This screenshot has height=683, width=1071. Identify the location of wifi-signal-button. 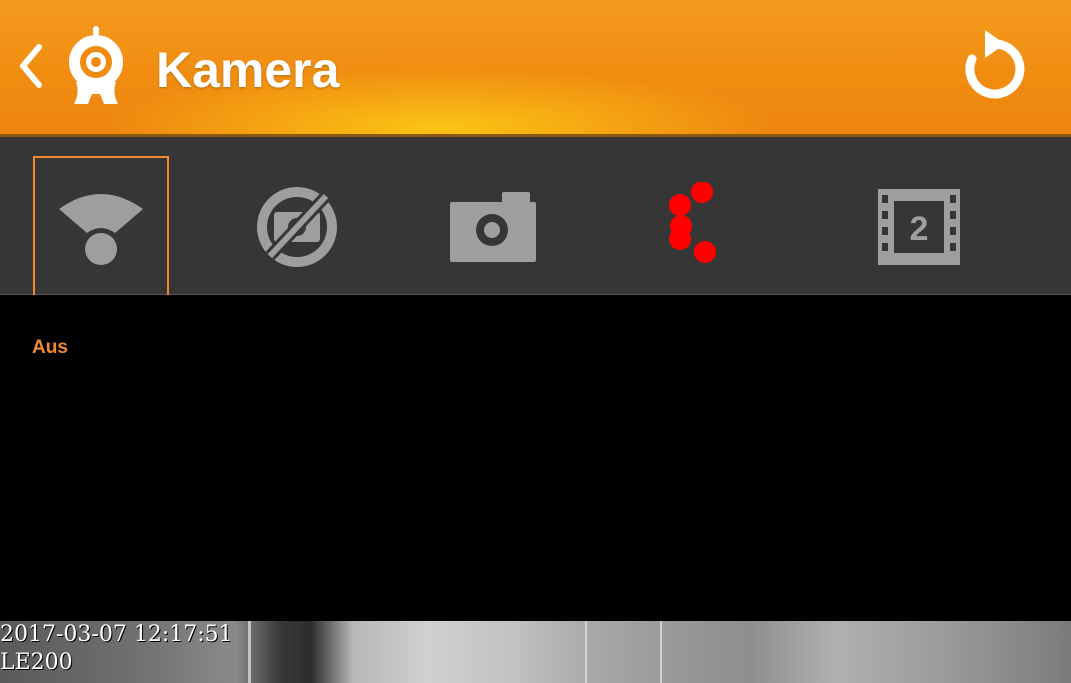
(101, 227).